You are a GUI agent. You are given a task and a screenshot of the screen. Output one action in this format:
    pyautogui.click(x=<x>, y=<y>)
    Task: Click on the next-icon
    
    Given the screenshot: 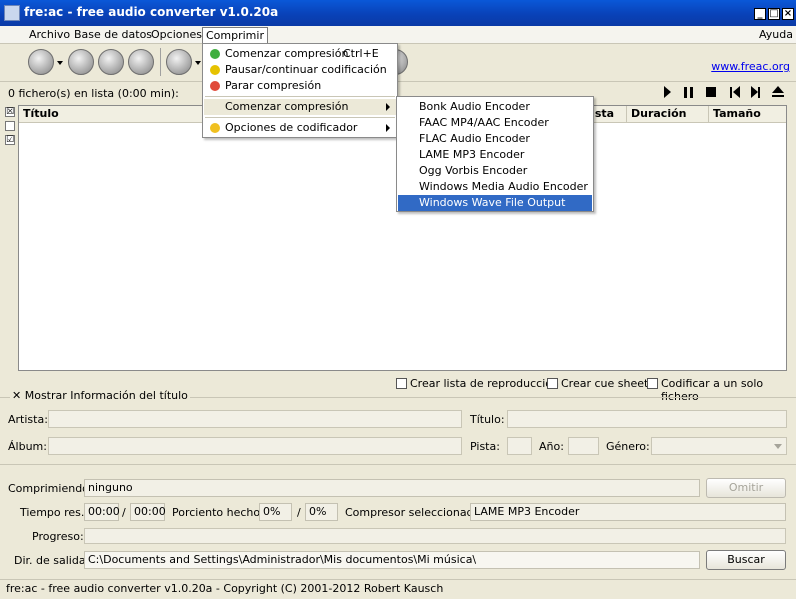 What is the action you would take?
    pyautogui.click(x=754, y=92)
    